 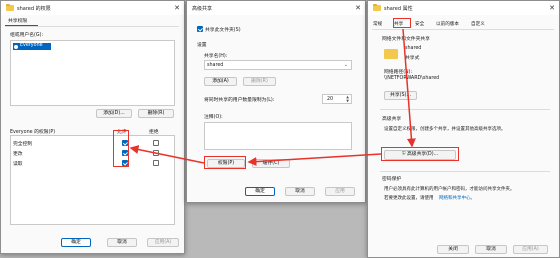 What do you see at coordinates (167, 154) in the screenshot?
I see `arrow-permissions-to-allow` at bounding box center [167, 154].